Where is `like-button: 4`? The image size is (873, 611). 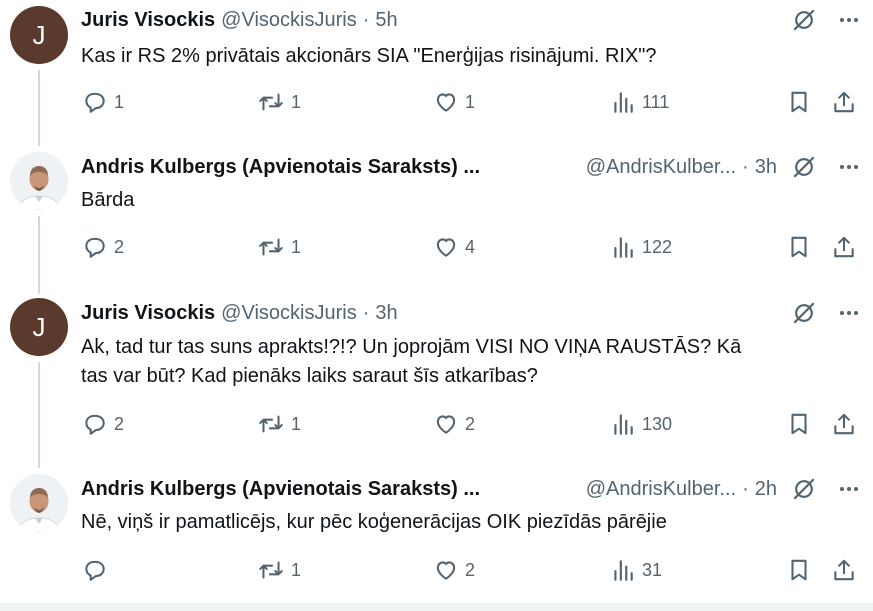 like-button: 4 is located at coordinates (454, 247).